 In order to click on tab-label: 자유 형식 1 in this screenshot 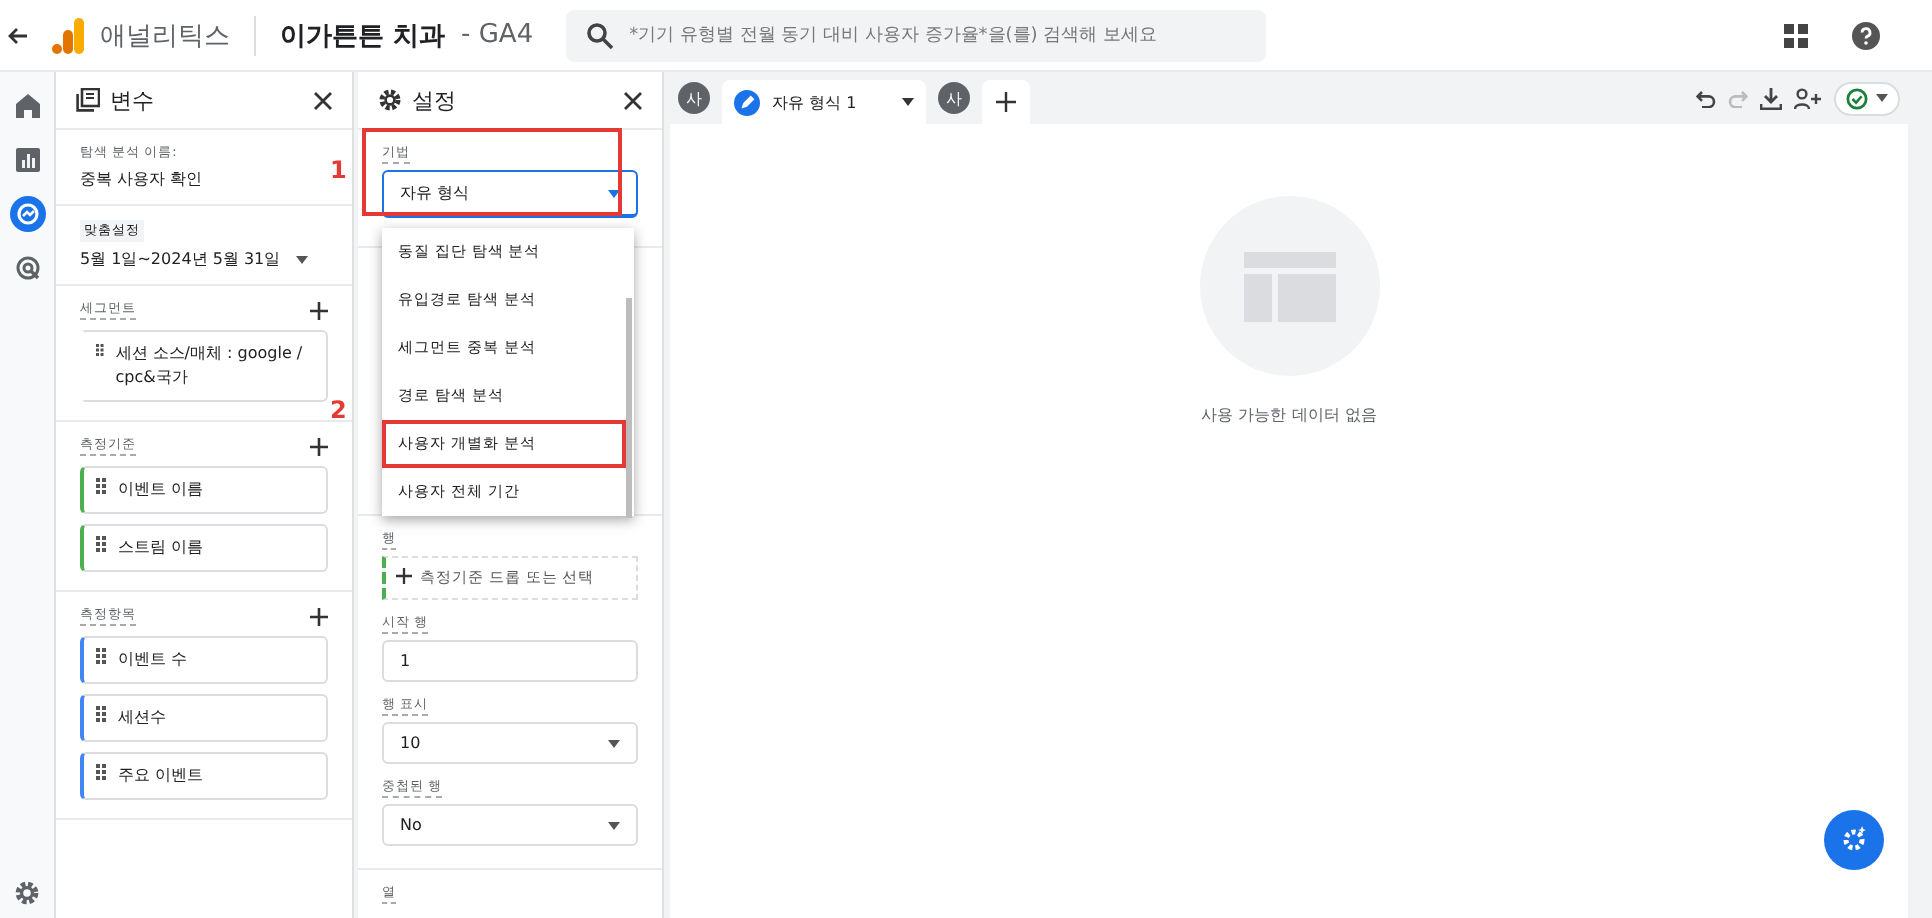, I will do `click(814, 102)`.